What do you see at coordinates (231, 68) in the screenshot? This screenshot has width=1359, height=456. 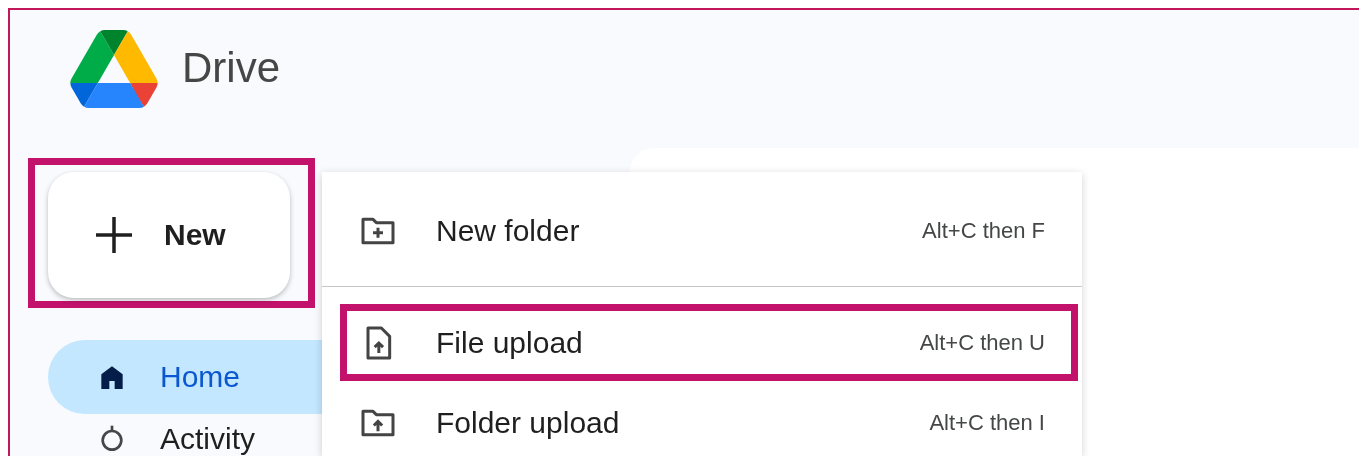 I see `app-name: Drive` at bounding box center [231, 68].